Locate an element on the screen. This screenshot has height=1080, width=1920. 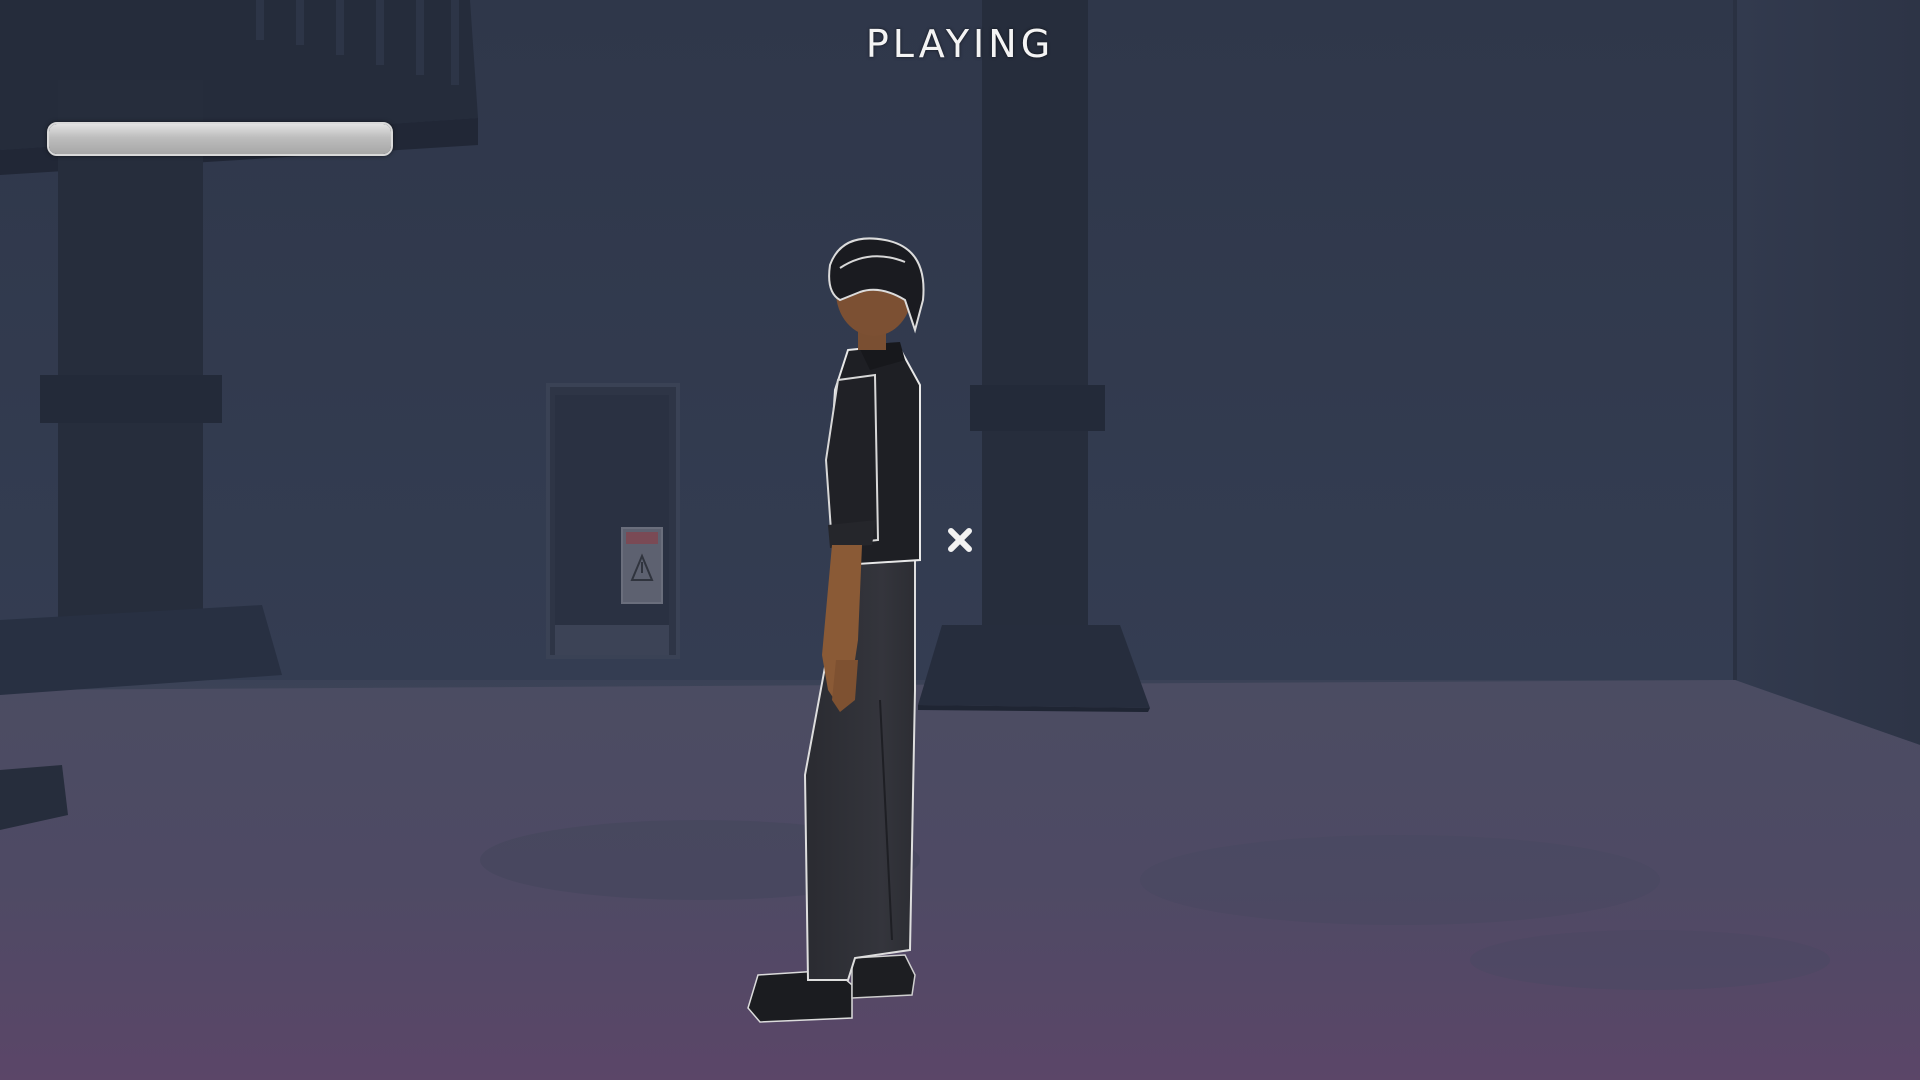
game-status-label: PLAYING is located at coordinates (960, 44).